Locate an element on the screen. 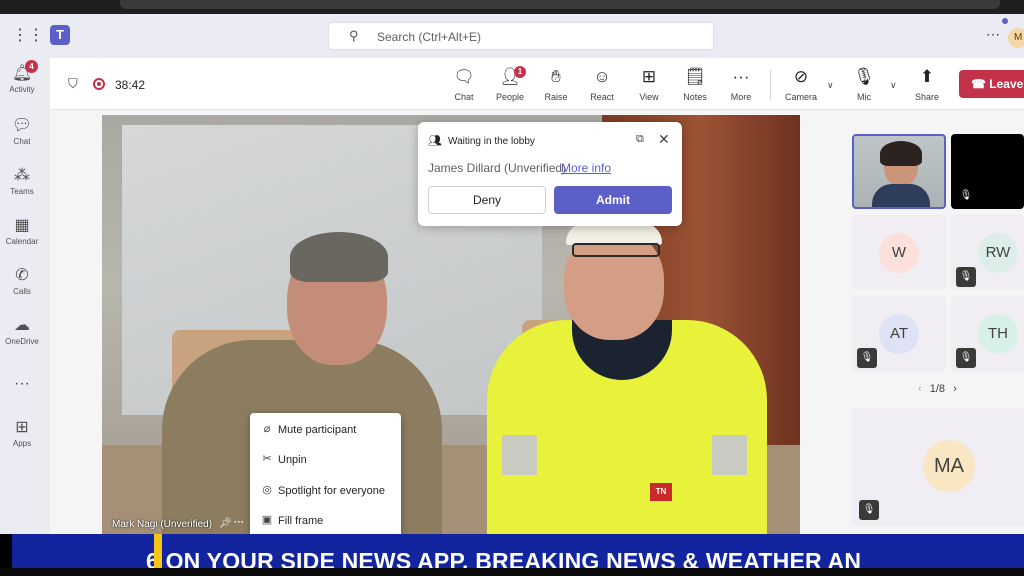 The width and height of the screenshot is (1024, 576). share-button: ⬆ Share is located at coordinates (927, 84).